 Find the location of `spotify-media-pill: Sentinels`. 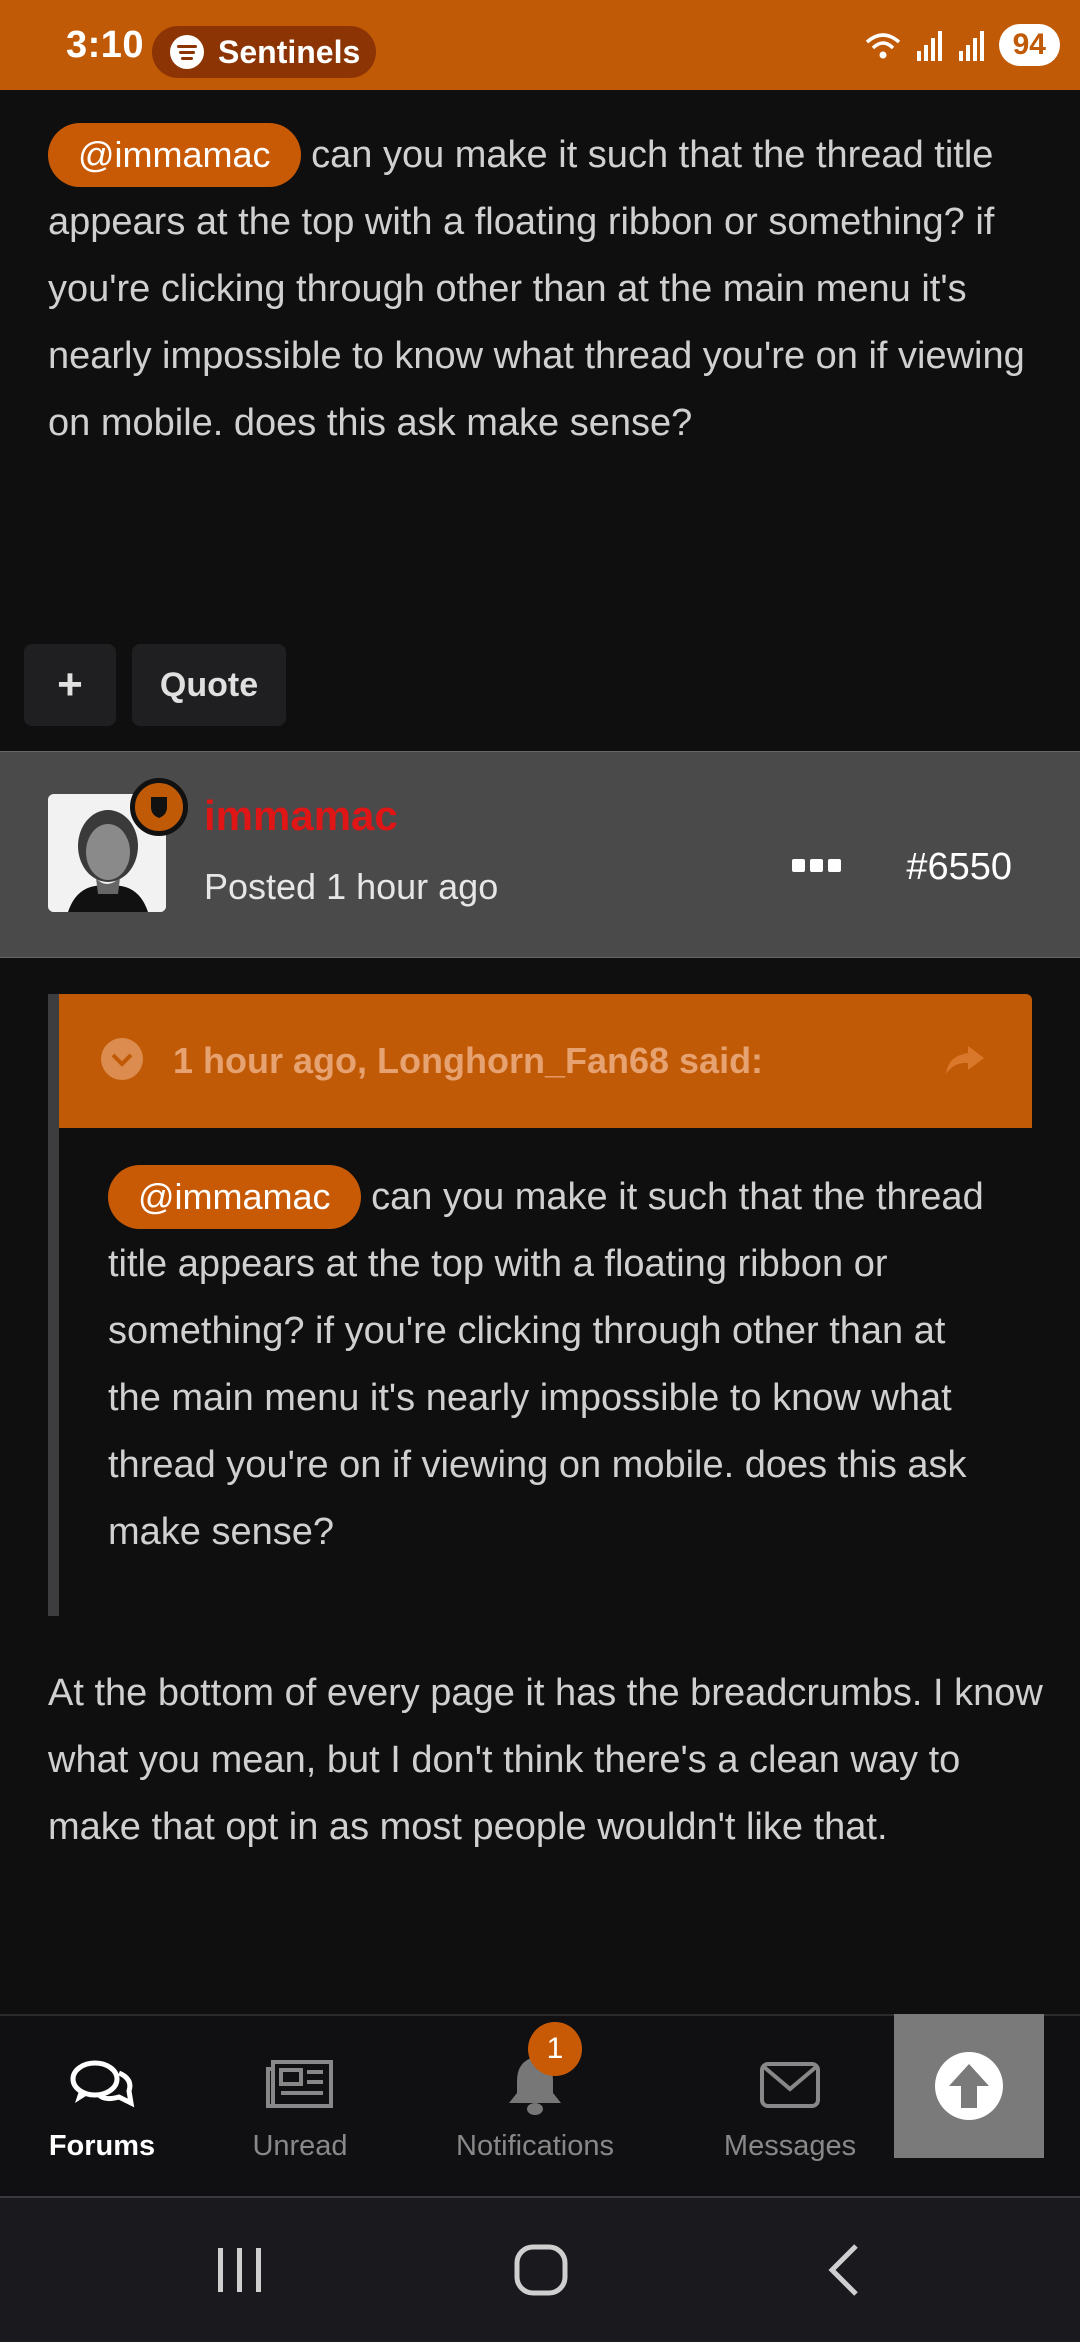

spotify-media-pill: Sentinels is located at coordinates (264, 52).